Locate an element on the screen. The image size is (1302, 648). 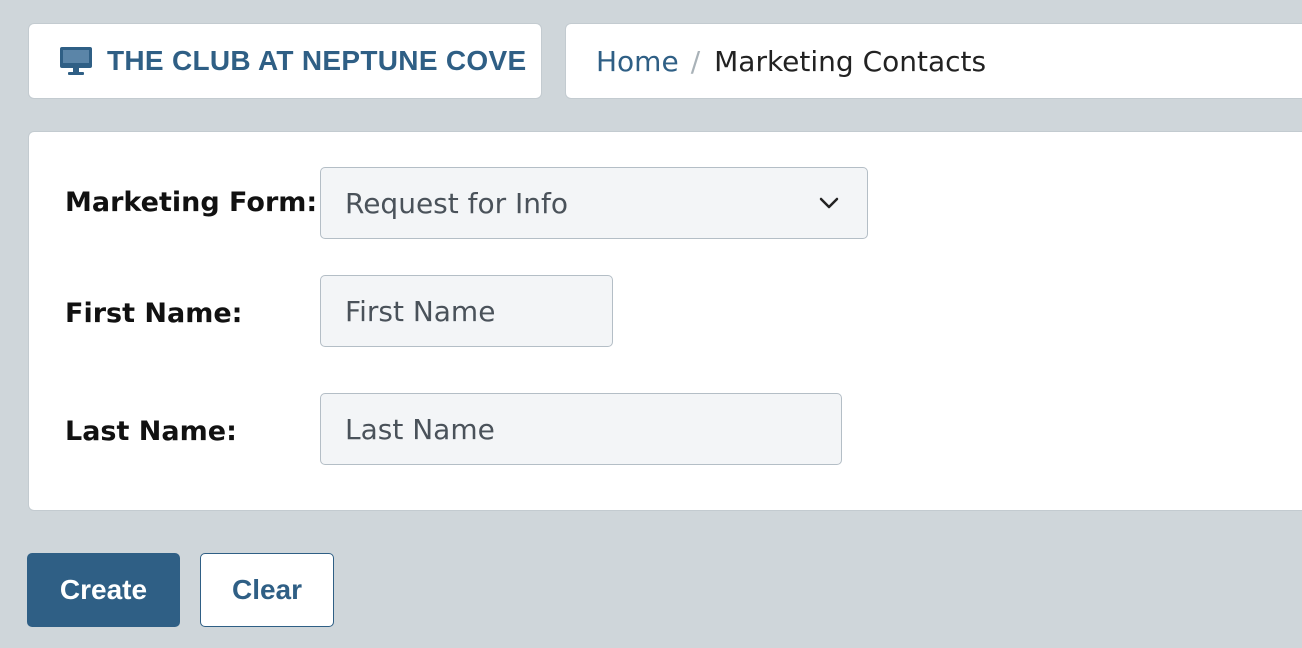
first-name-label: First Name: is located at coordinates (154, 313).